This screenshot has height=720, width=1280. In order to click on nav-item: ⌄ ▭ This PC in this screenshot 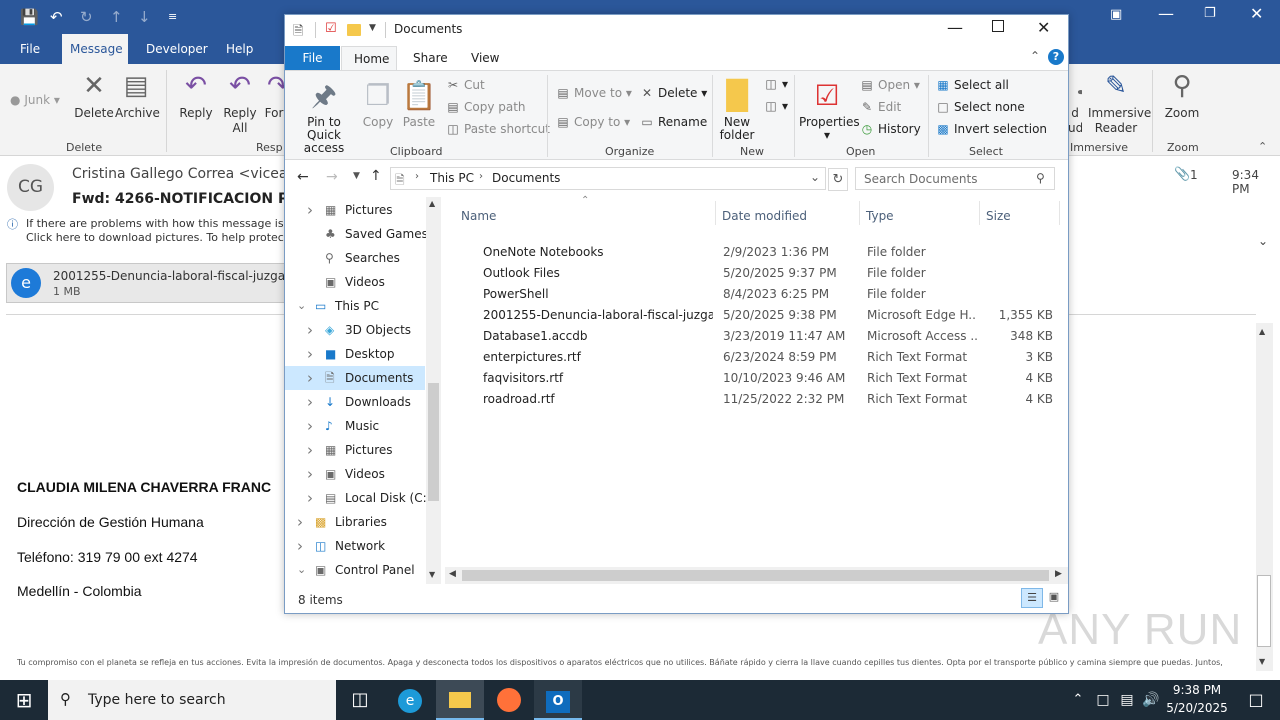, I will do `click(355, 306)`.